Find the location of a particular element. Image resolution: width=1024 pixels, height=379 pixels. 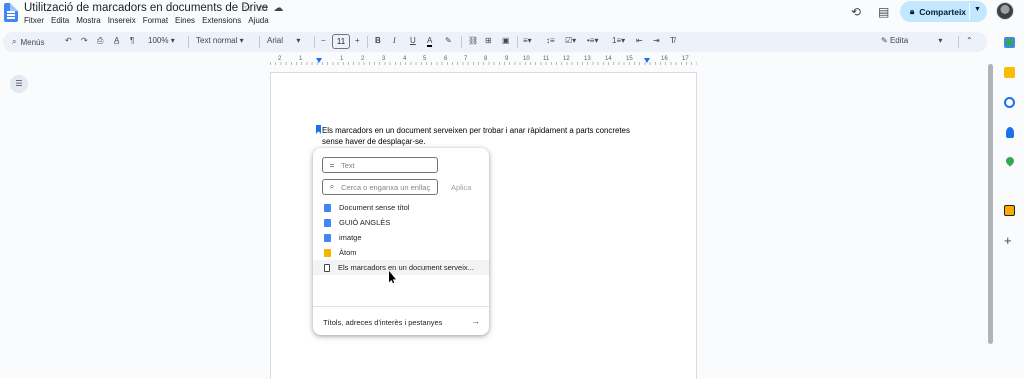

calendar-icon is located at coordinates (1009, 42).